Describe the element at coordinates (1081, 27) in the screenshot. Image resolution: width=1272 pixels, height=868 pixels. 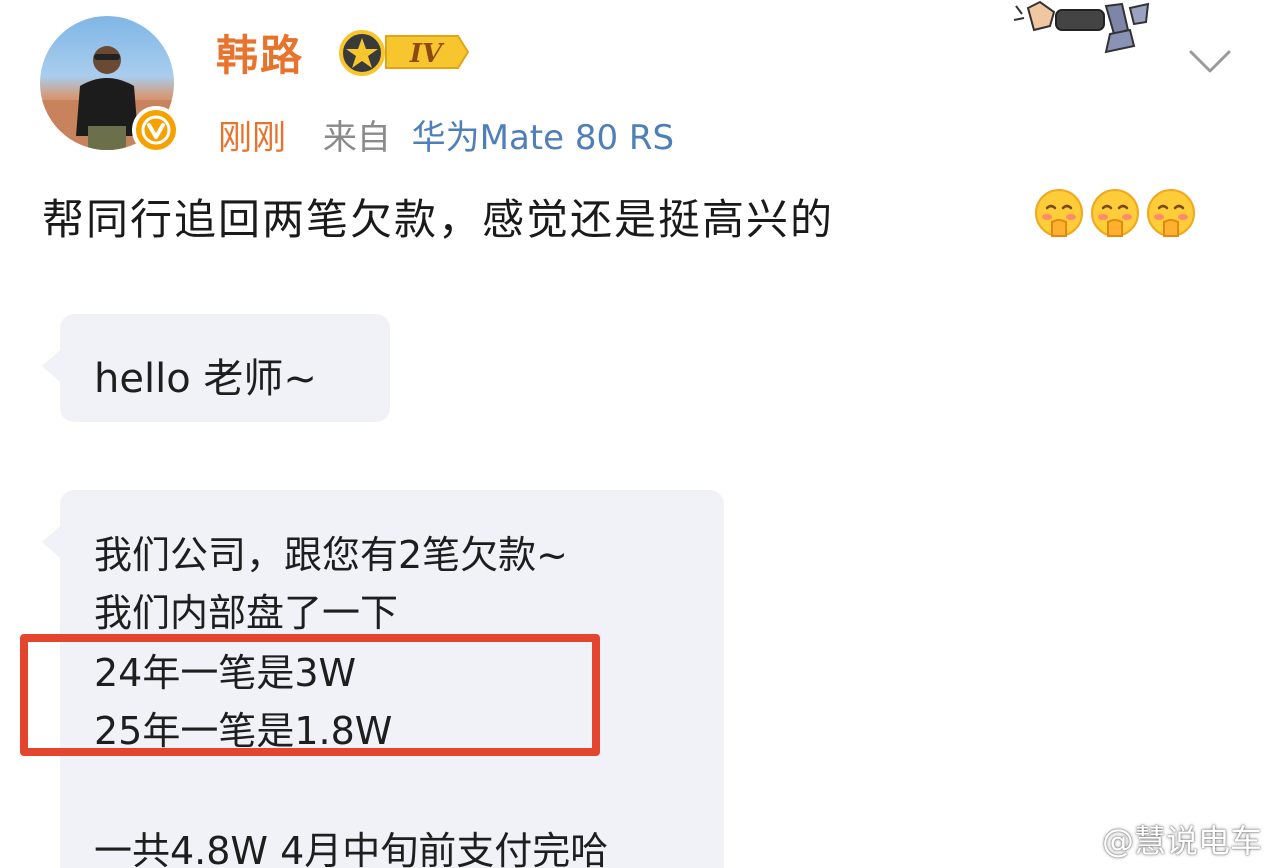
I see `cartoon-sticker-icon` at that location.